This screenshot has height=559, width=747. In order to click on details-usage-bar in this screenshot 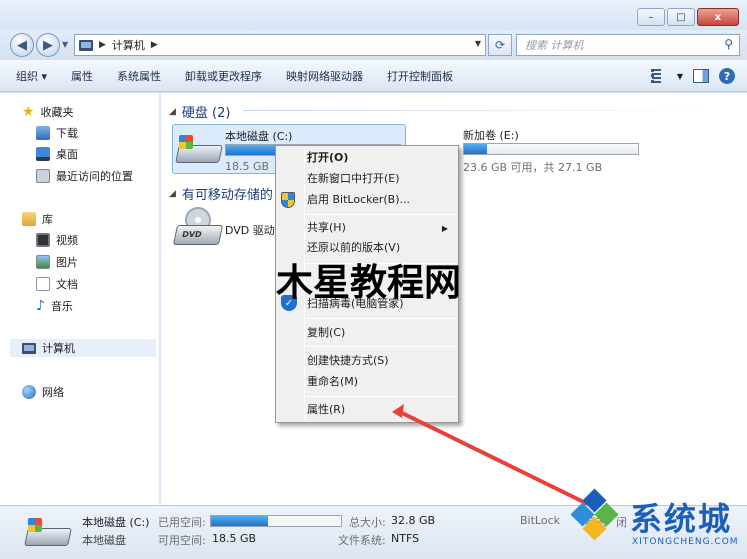, I will do `click(276, 521)`.